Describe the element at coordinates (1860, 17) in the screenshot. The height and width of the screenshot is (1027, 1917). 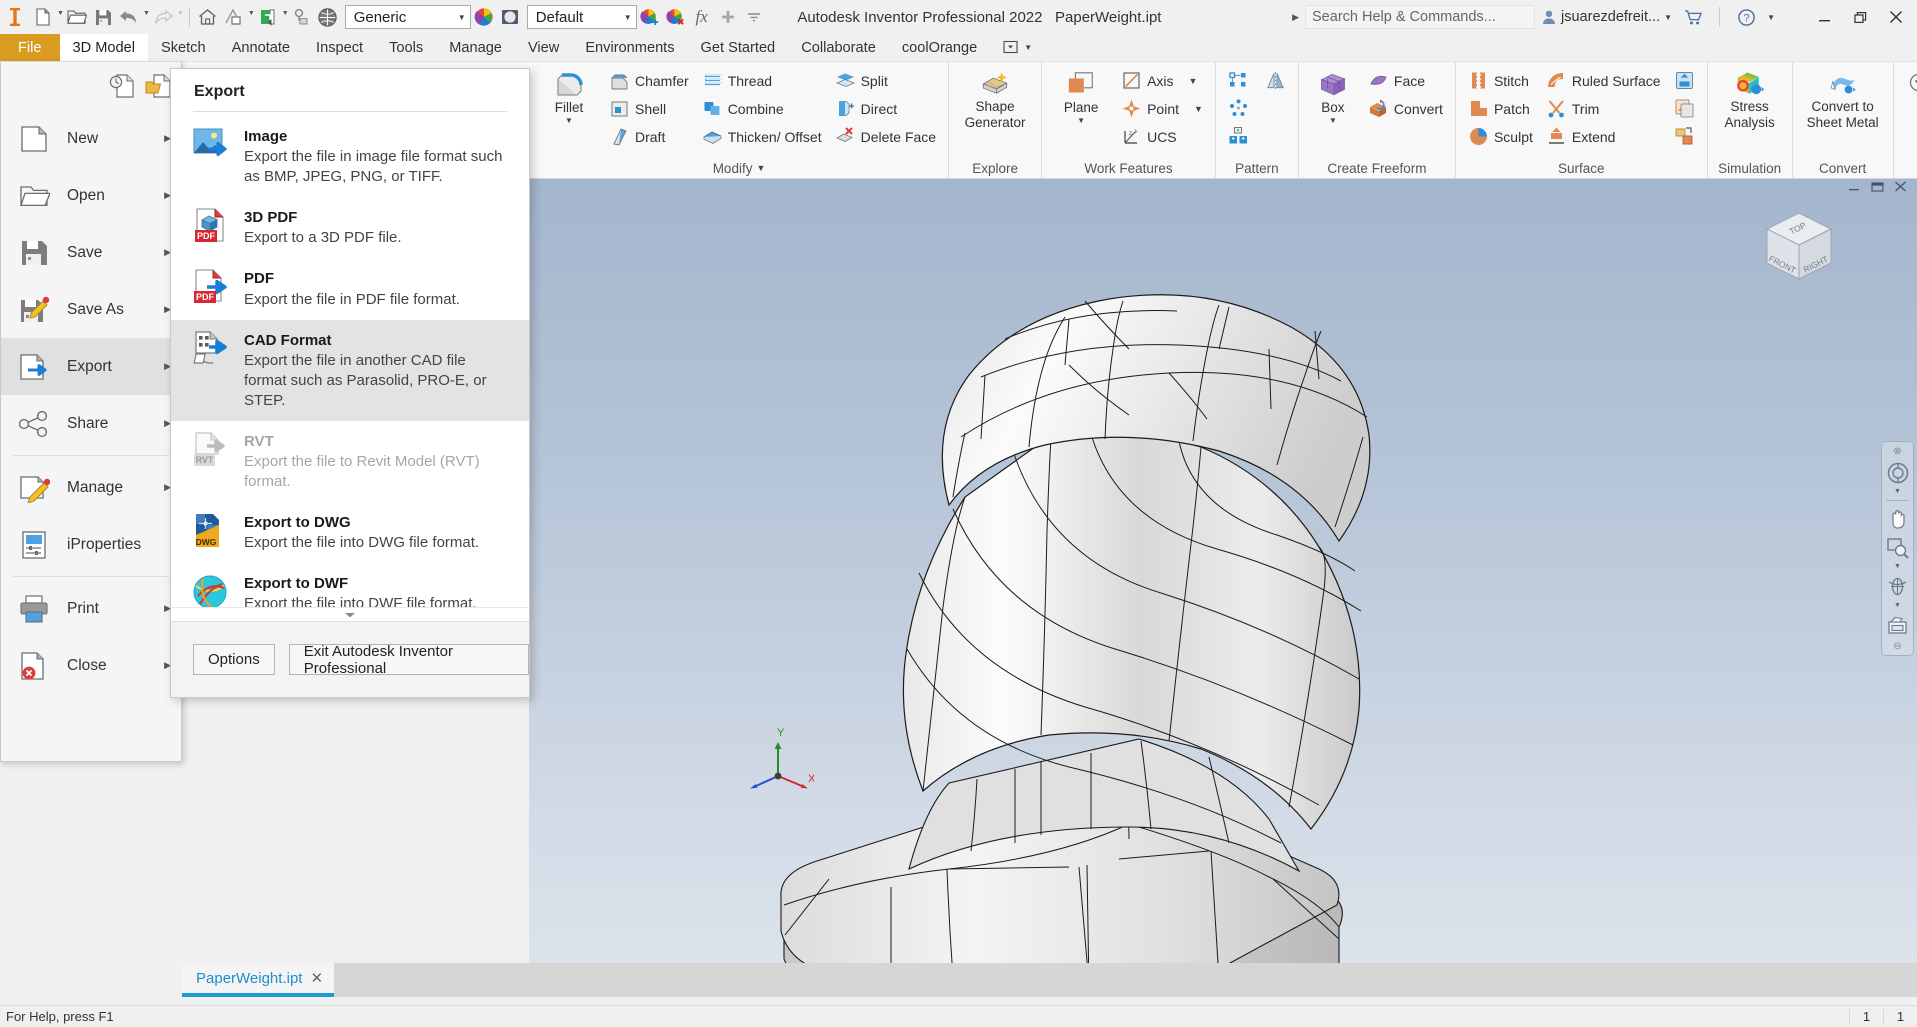
I see `restore-window-button` at that location.